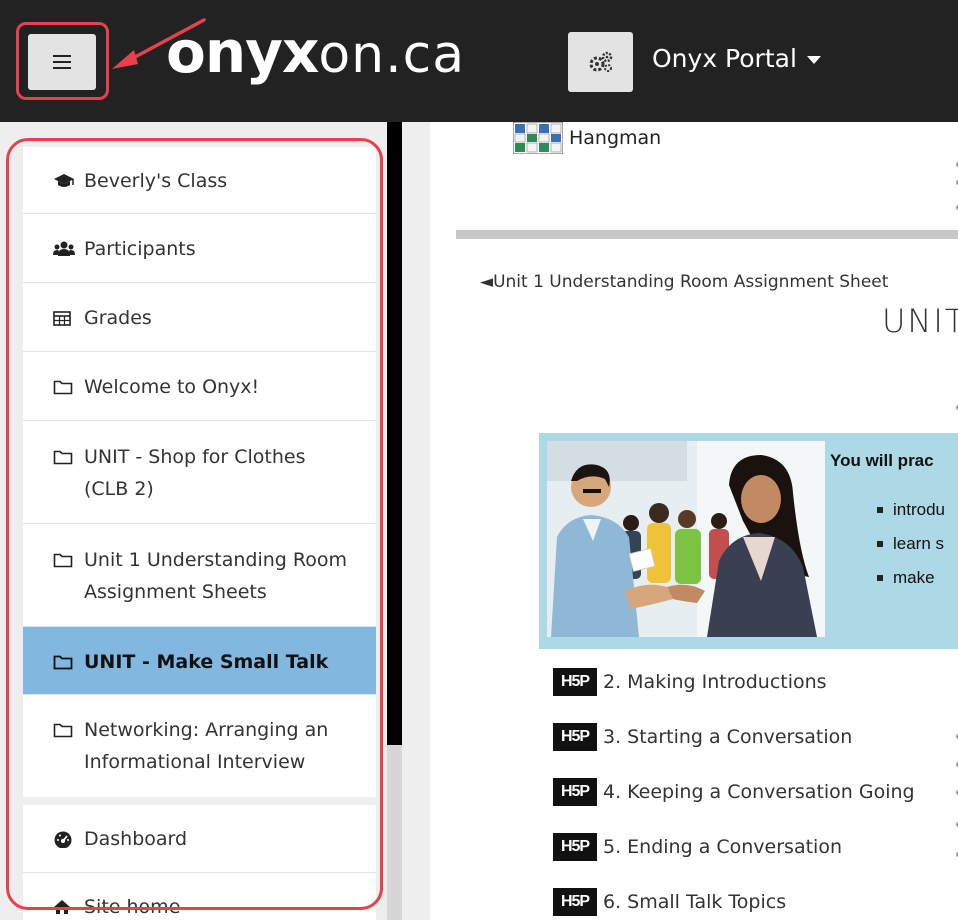 The height and width of the screenshot is (920, 958). I want to click on activity-starting-conversation: H5P 3. Starting a Conversation, so click(734, 736).